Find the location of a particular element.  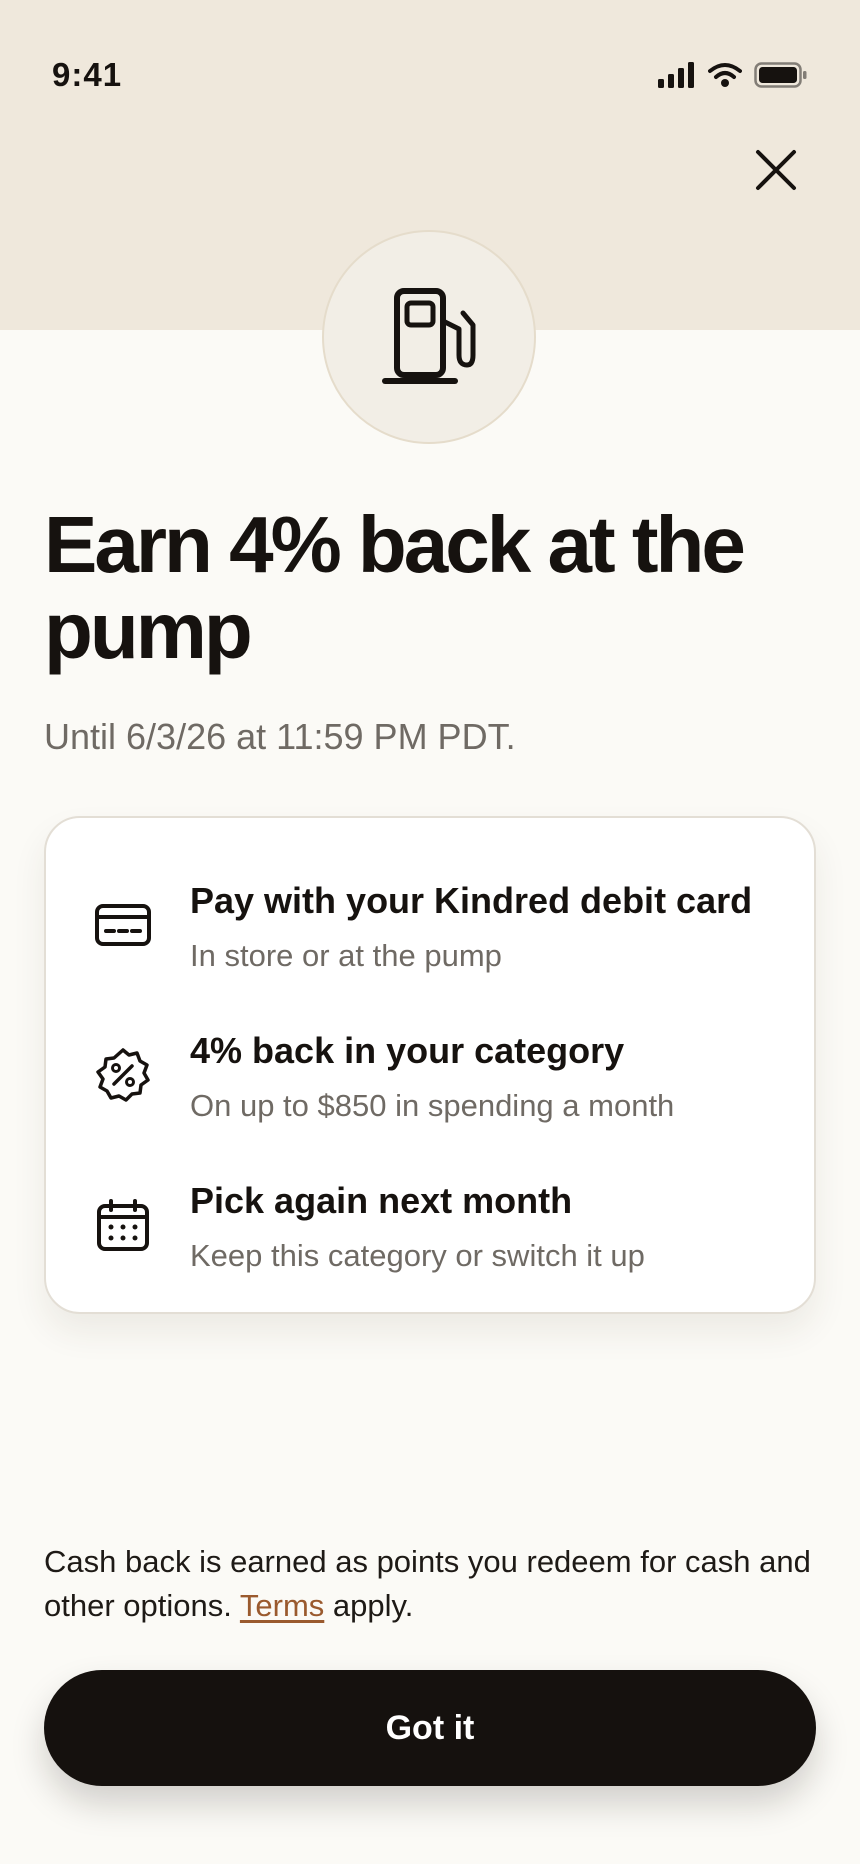

credit-card-icon is located at coordinates (123, 925).